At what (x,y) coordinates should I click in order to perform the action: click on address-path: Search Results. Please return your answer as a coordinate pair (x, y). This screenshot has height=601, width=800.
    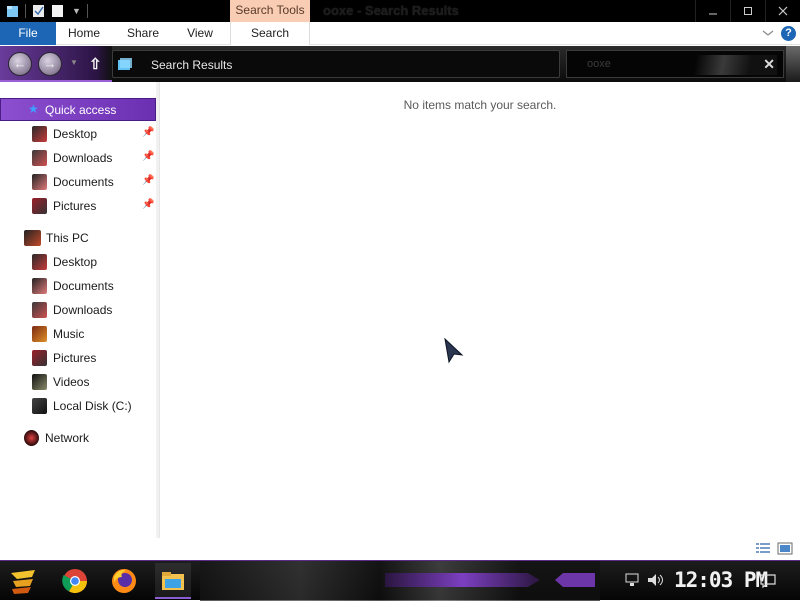
    Looking at the image, I should click on (192, 65).